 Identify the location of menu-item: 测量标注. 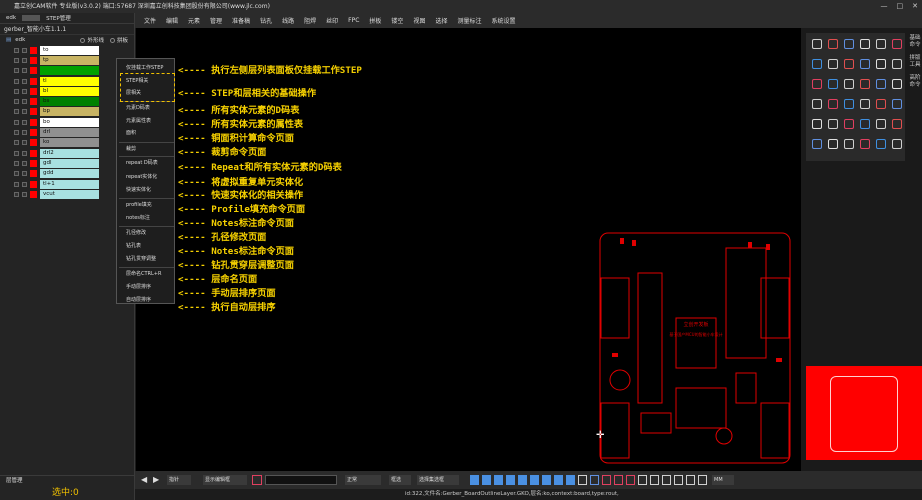
(469, 20).